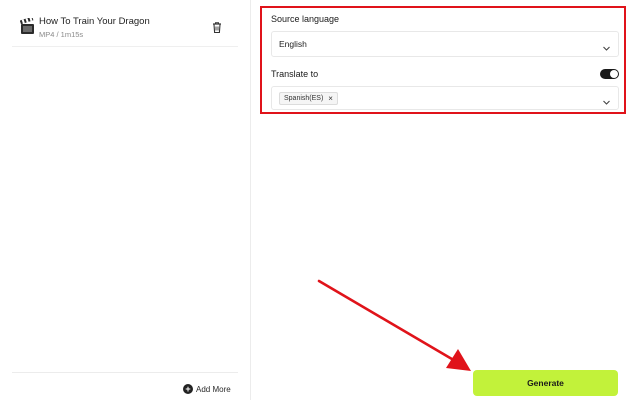 The image size is (631, 400). Describe the element at coordinates (305, 19) in the screenshot. I see `source-language-label: Source language` at that location.